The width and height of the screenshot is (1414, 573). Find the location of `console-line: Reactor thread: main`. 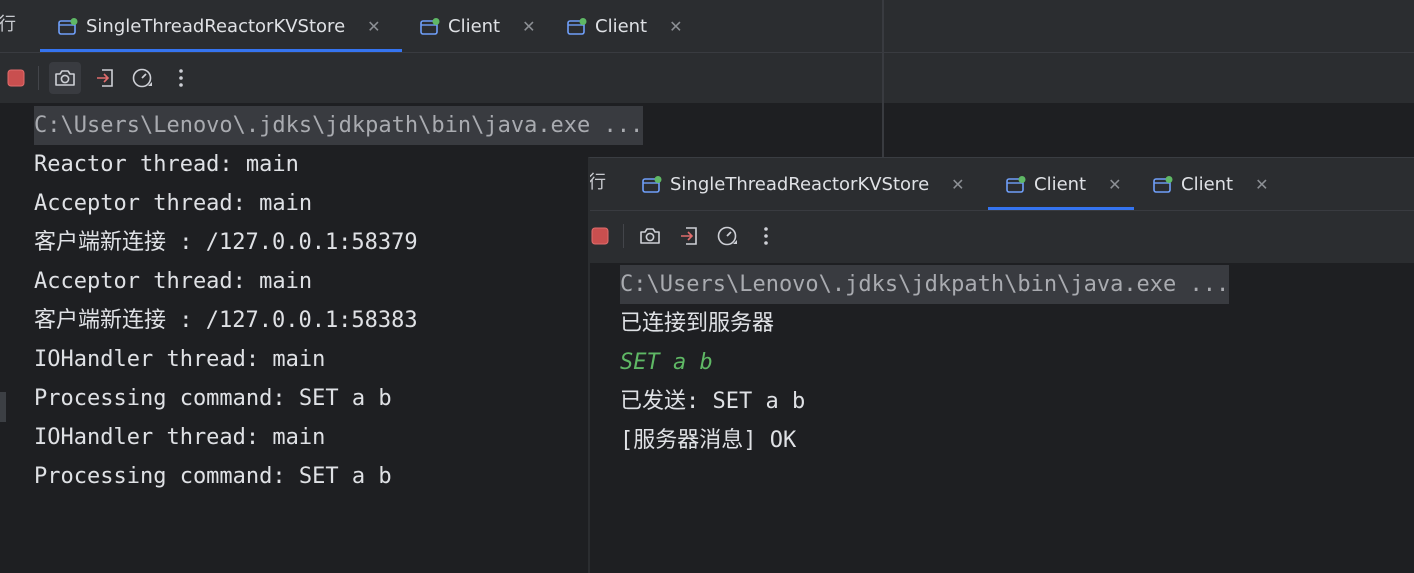

console-line: Reactor thread: main is located at coordinates (166, 164).